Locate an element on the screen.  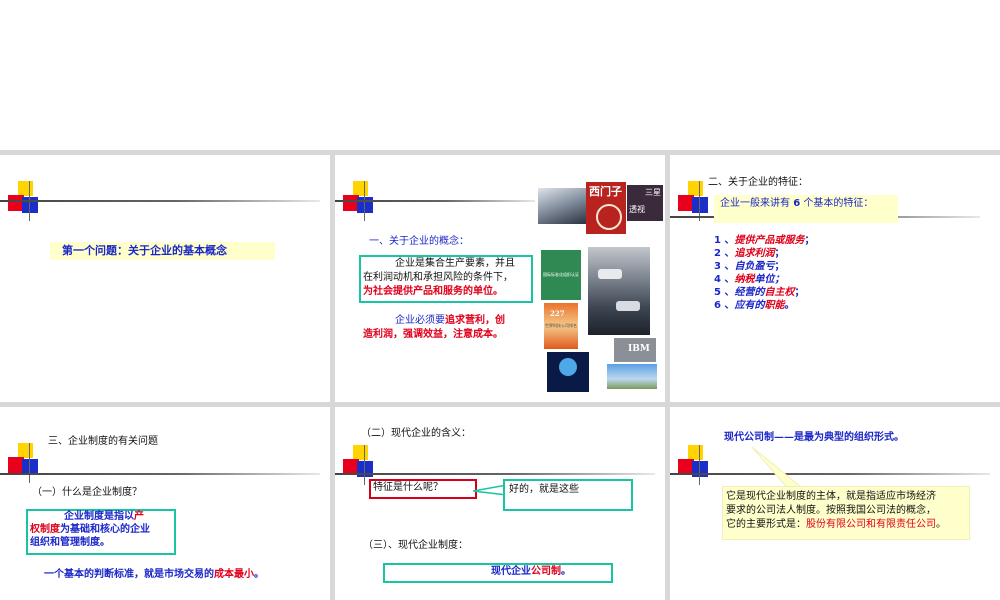
slide-title: 第一个问题：关于企业的基本概念 is located at coordinates (144, 250).